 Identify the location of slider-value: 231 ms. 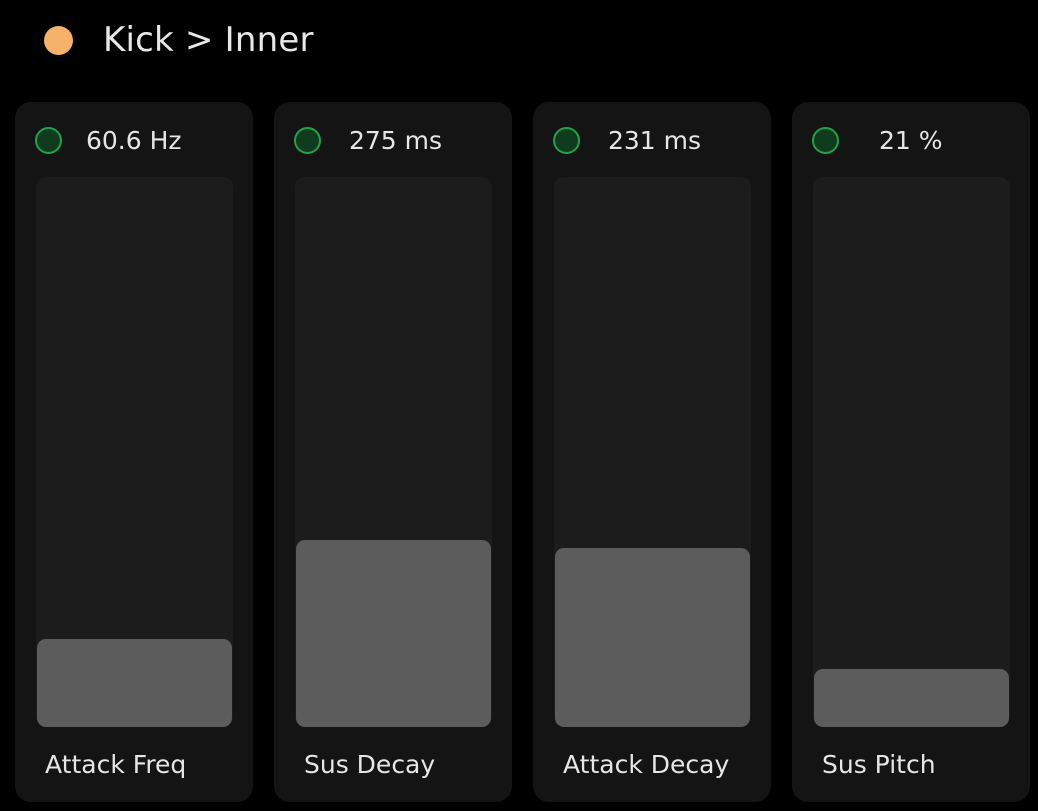
(655, 140).